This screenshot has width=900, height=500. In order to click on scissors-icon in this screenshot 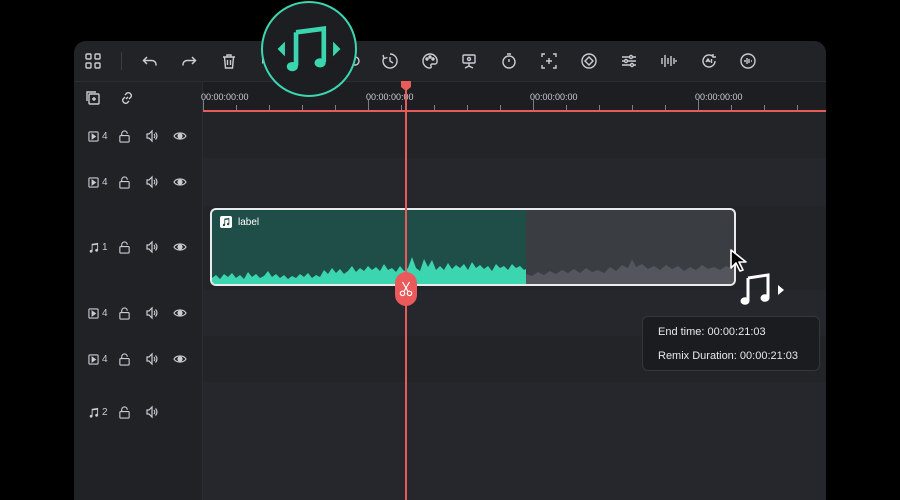, I will do `click(406, 289)`.